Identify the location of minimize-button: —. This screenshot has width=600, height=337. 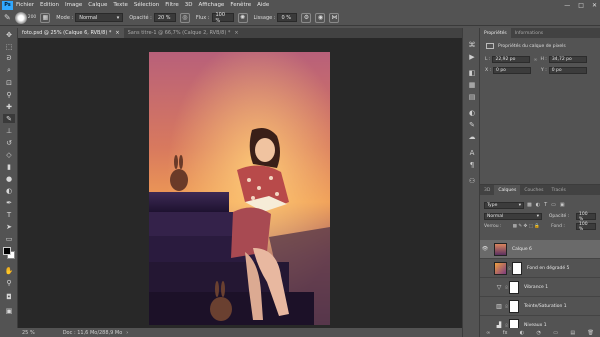
(567, 5).